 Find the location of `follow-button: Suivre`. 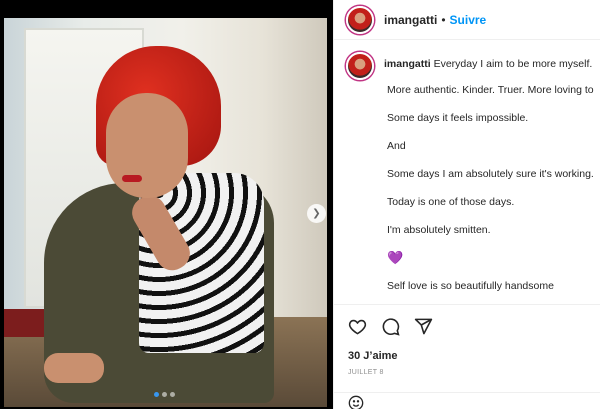

follow-button: Suivre is located at coordinates (468, 20).